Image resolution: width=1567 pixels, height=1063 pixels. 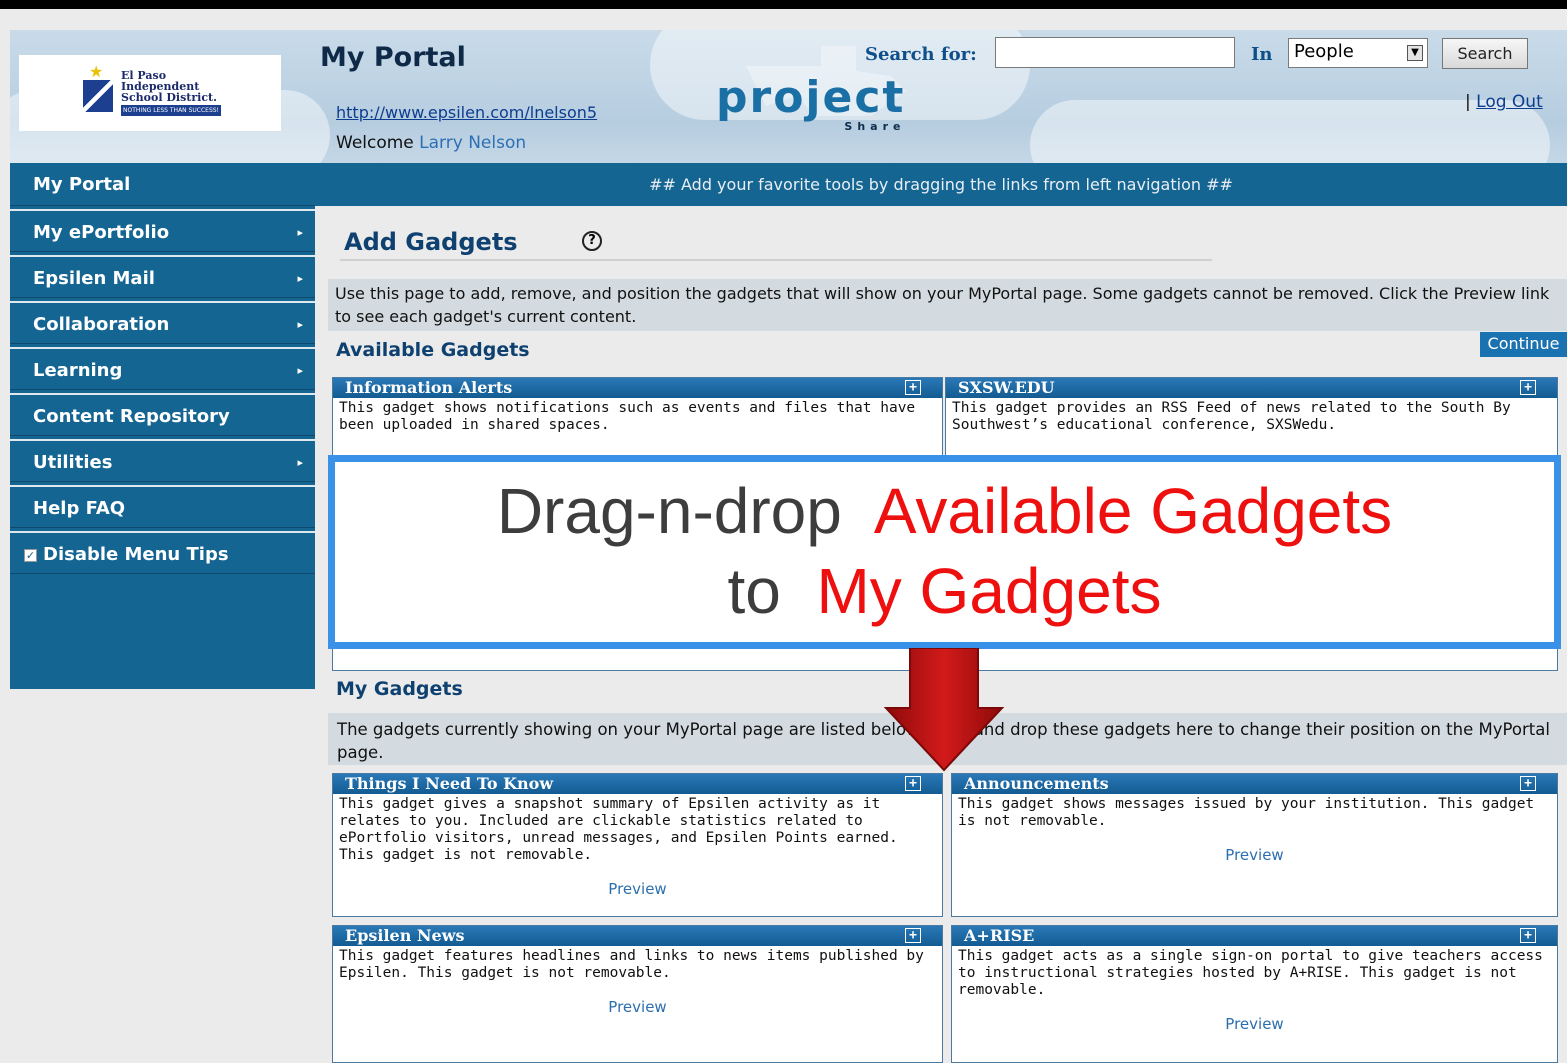 I want to click on district-logo-mark: ★, so click(x=97, y=88).